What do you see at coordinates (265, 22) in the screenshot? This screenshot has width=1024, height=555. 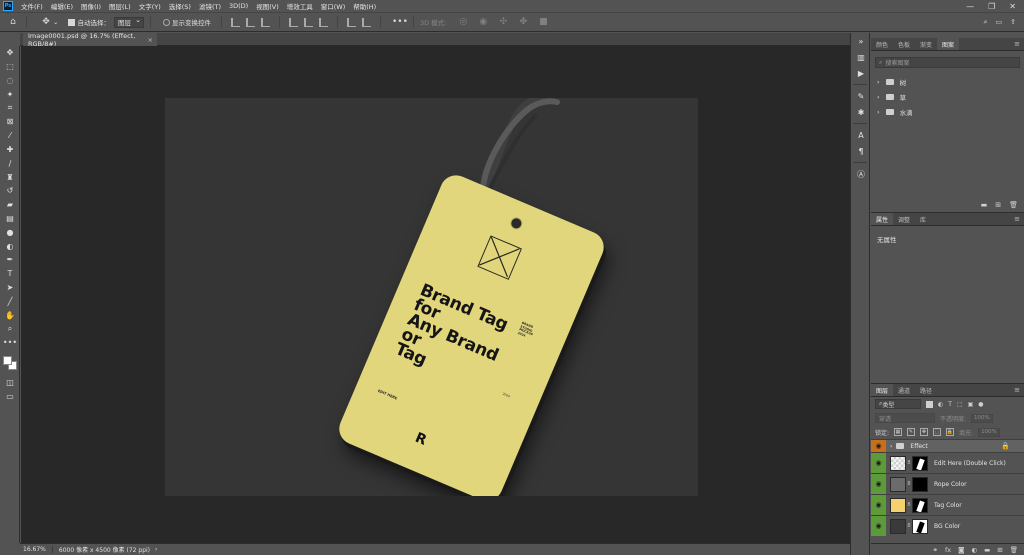 I see `align-right-icon` at bounding box center [265, 22].